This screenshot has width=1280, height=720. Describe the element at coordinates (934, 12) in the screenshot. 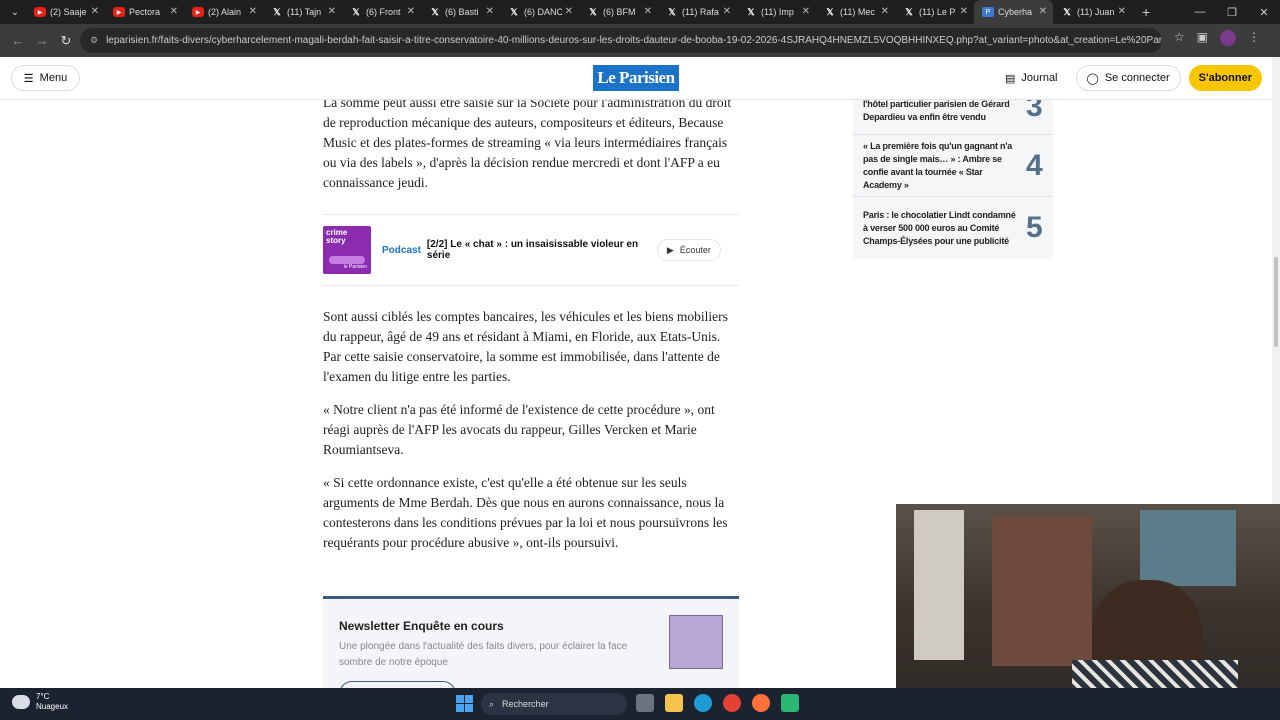

I see `browser-tab: 𝕏 (11) Le P ✕` at that location.